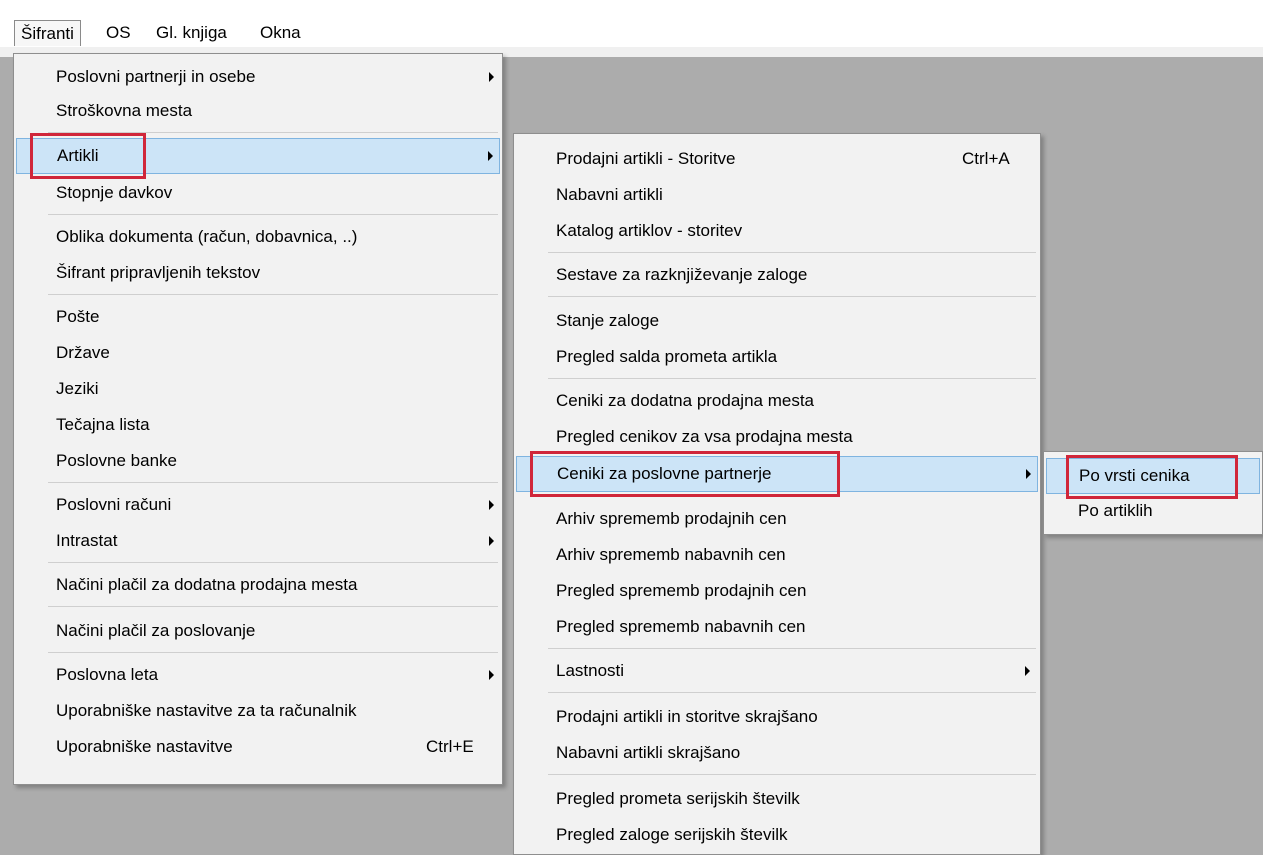 The width and height of the screenshot is (1263, 855). What do you see at coordinates (450, 746) in the screenshot?
I see `menu-item-shortcut: Ctrl+E` at bounding box center [450, 746].